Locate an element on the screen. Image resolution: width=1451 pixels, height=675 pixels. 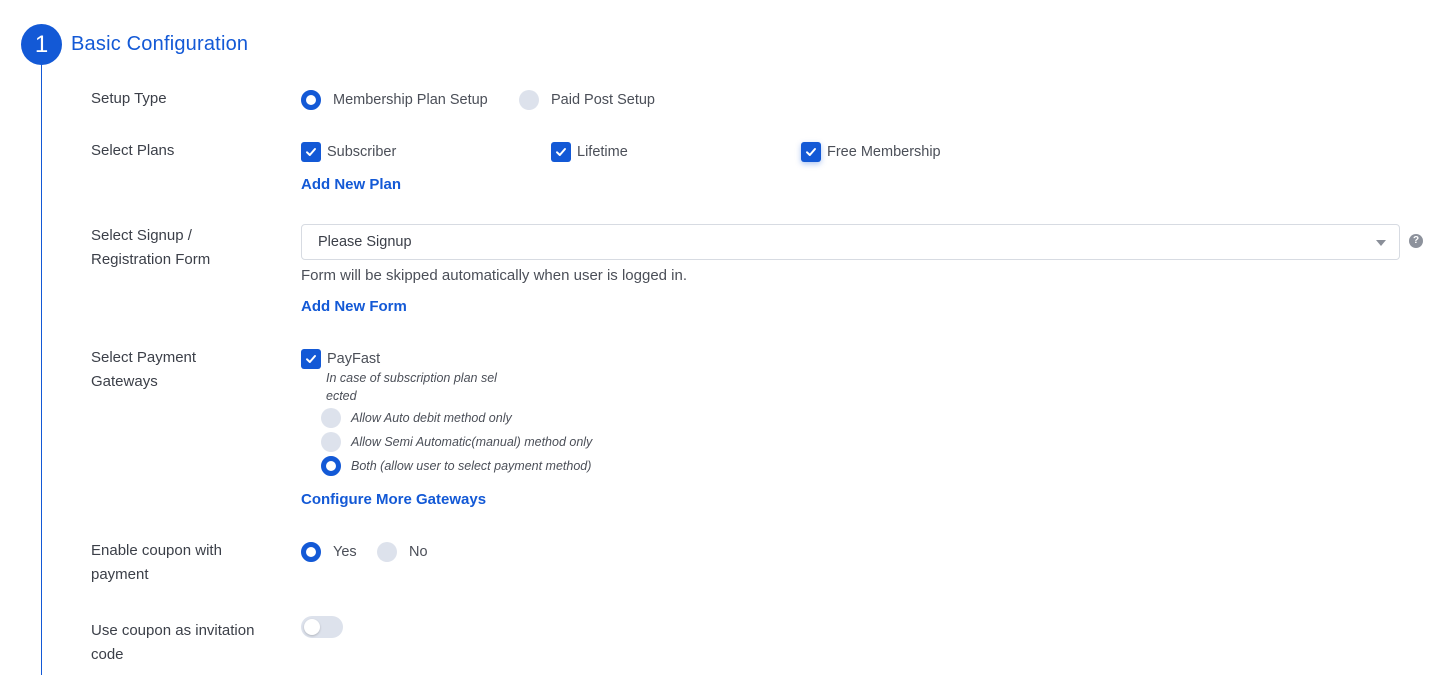
add-new-form-link: Add New Form is located at coordinates (354, 306).